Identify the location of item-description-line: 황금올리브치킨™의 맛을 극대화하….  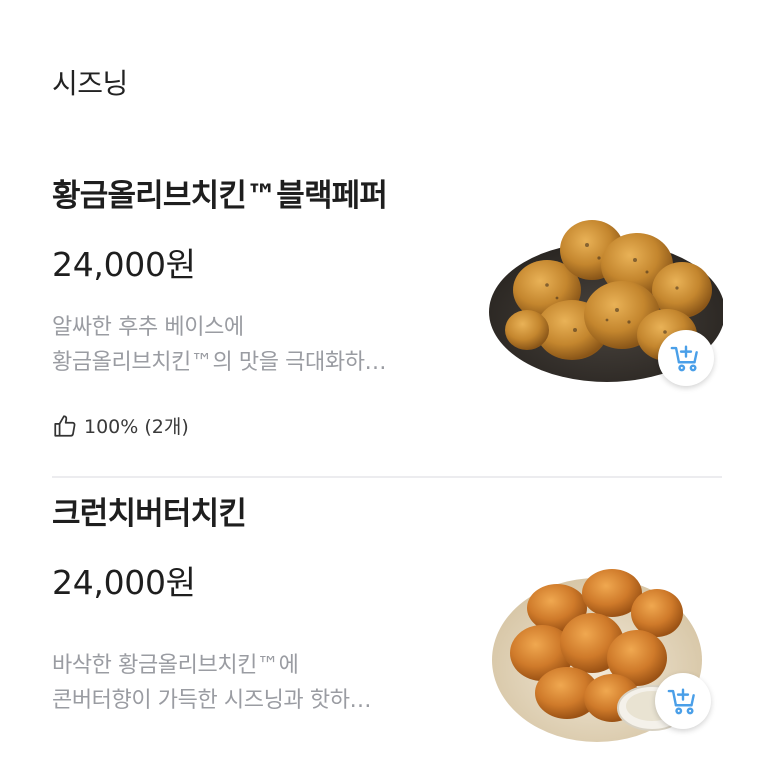
(219, 362).